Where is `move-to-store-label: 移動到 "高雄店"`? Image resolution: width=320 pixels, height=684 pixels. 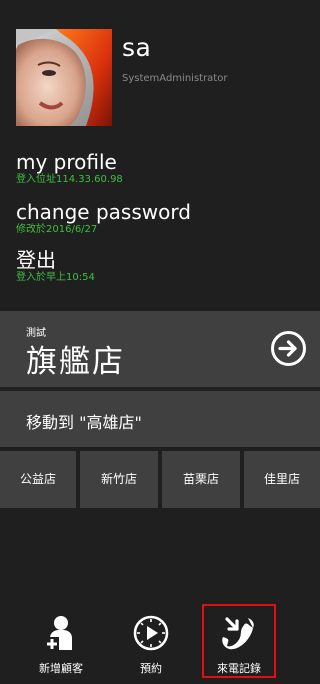 move-to-store-label: 移動到 "高雄店" is located at coordinates (84, 422).